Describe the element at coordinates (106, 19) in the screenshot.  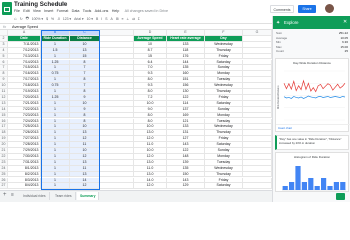
I see `toolbar-item: S` at that location.